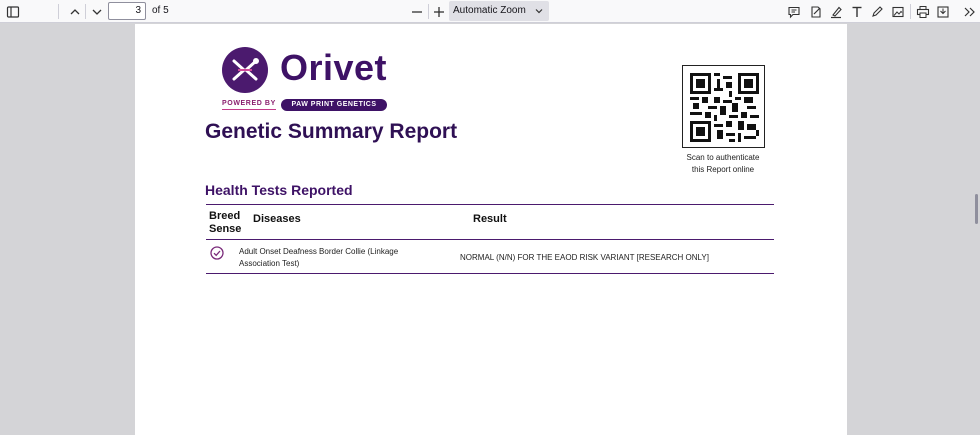 The image size is (980, 435). Describe the element at coordinates (245, 70) in the screenshot. I see `orivet-logo-icon` at that location.